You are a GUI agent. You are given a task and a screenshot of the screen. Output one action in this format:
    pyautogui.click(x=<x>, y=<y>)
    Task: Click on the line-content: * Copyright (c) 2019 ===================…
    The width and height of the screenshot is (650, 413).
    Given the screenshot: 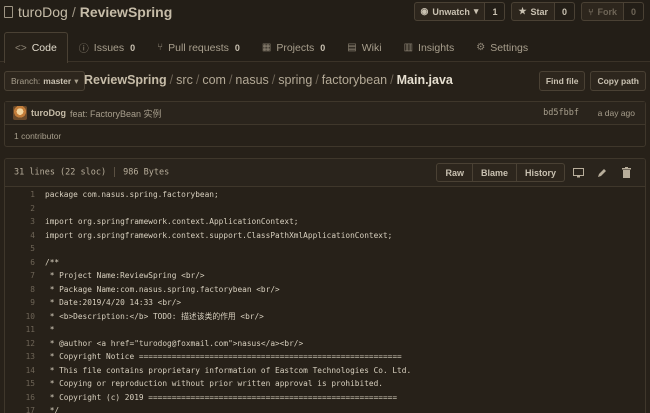 What is the action you would take?
    pyautogui.click(x=221, y=397)
    